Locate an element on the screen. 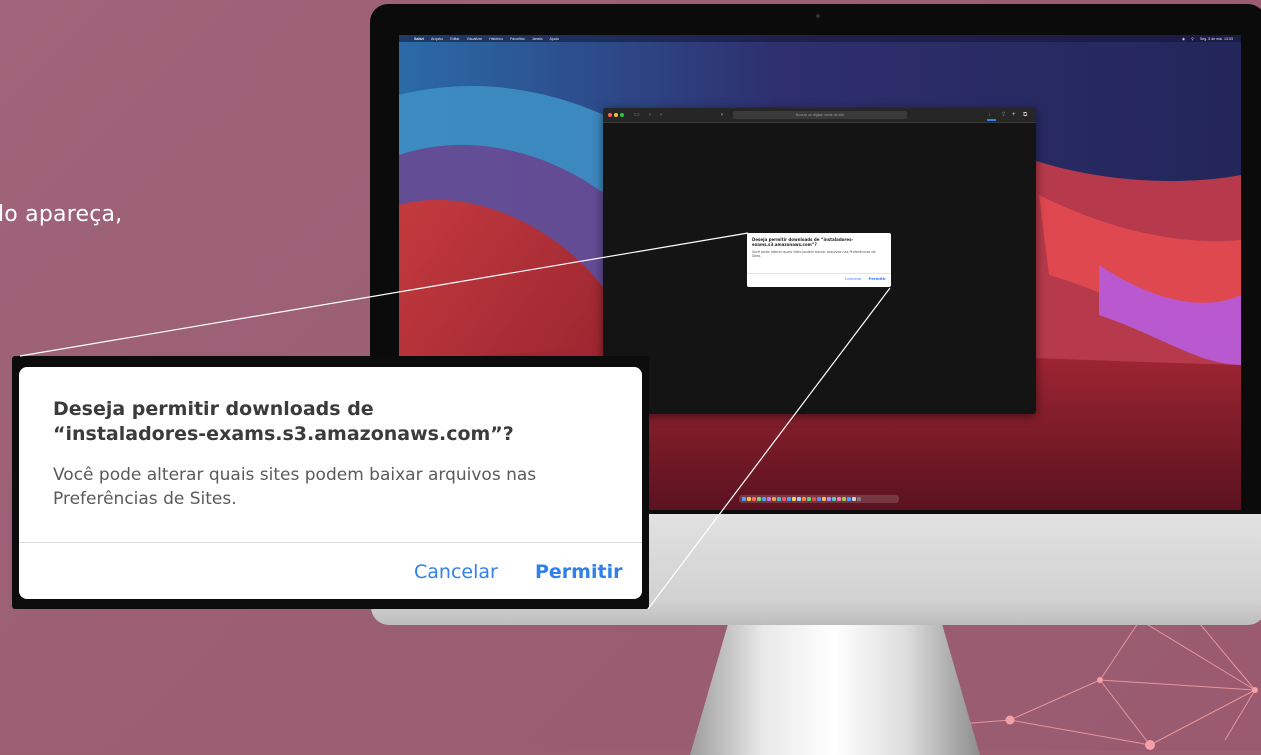 The height and width of the screenshot is (755, 1261). allow-button: Permitir is located at coordinates (578, 572).